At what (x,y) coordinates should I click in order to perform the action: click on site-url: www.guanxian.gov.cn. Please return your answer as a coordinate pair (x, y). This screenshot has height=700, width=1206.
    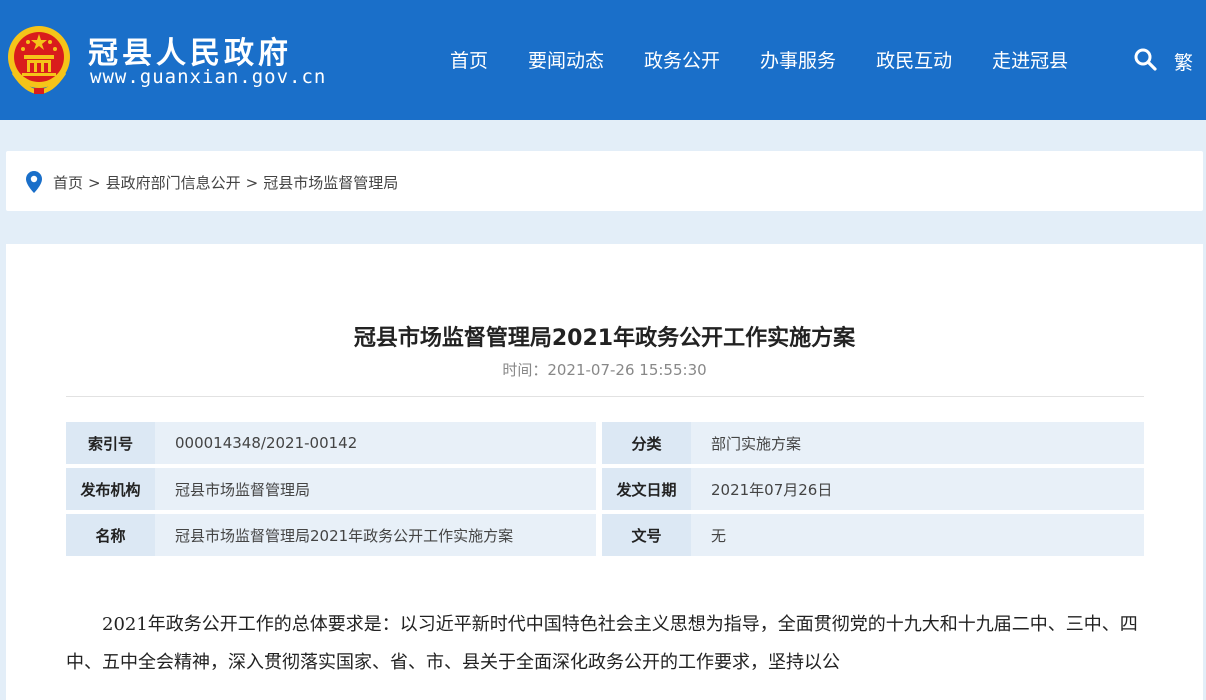
    Looking at the image, I should click on (208, 77).